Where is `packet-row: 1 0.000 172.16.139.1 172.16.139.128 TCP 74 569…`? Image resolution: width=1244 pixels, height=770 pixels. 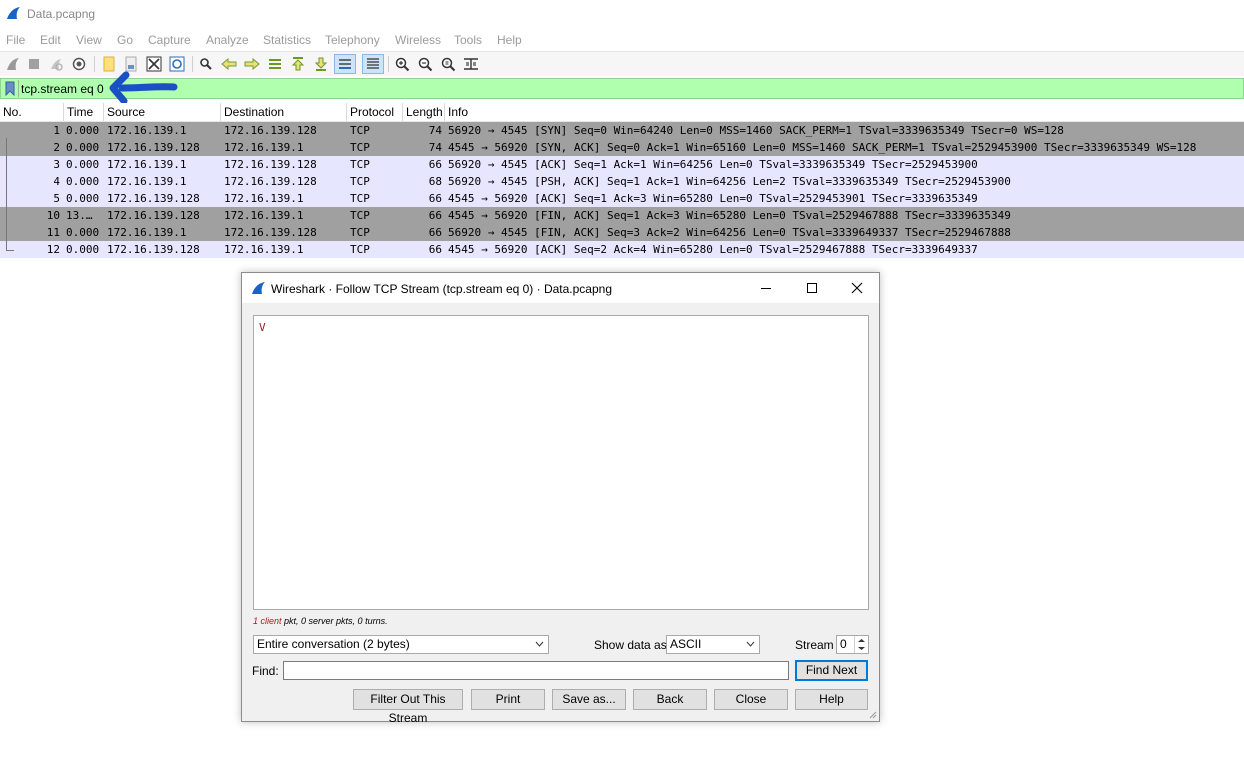
packet-row: 1 0.000 172.16.139.1 172.16.139.128 TCP 74 569… is located at coordinates (622, 130).